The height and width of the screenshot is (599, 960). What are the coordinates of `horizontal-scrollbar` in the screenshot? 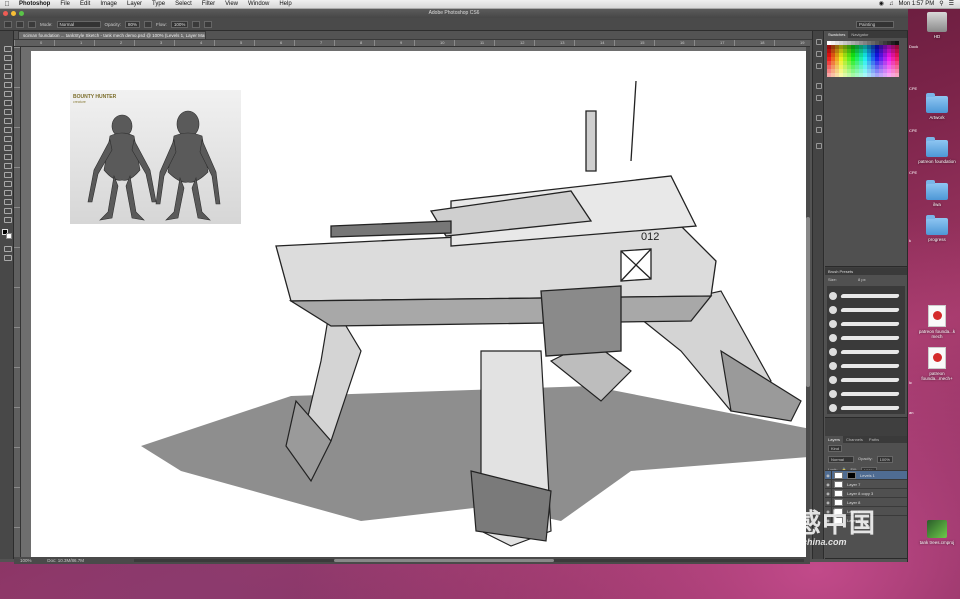 It's located at (469, 560).